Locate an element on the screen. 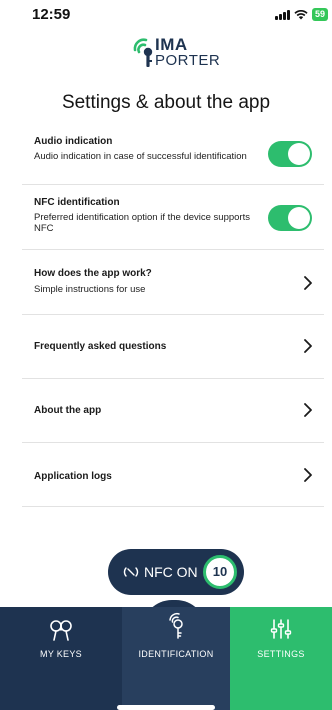 This screenshot has height=710, width=332. nav-tab-identification: IDENTIFICATION is located at coordinates (176, 658).